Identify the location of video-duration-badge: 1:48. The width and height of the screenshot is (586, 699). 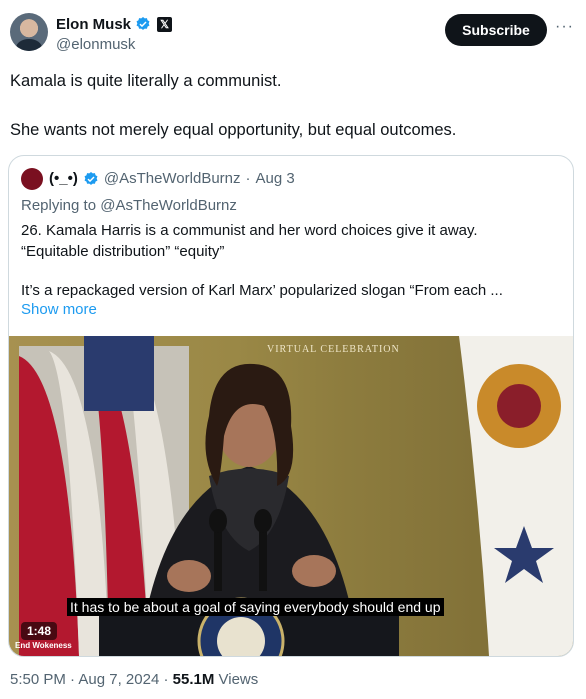
(39, 631).